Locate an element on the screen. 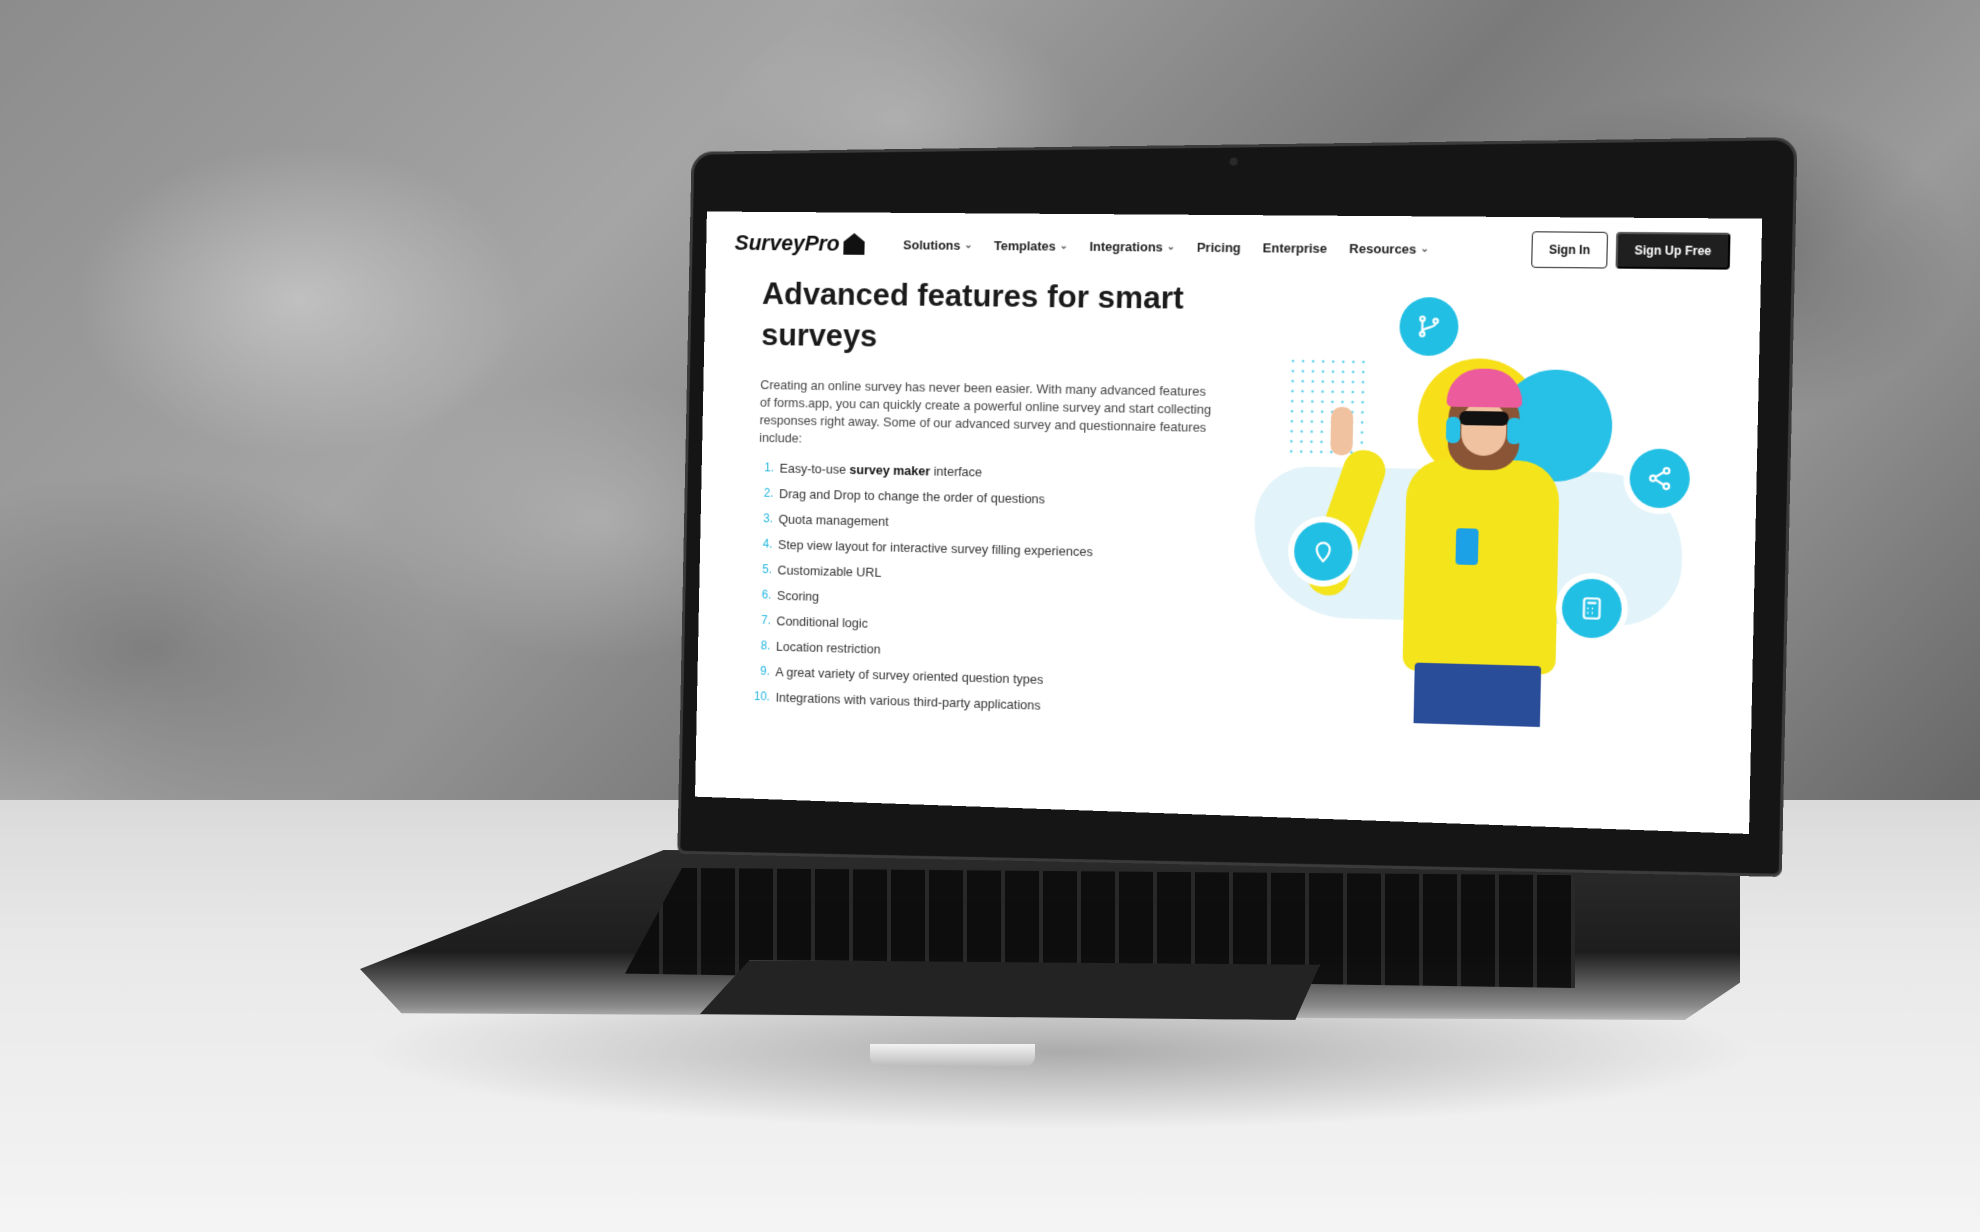 Image resolution: width=1980 pixels, height=1232 pixels. nav-item-templates: Templates ⌄ is located at coordinates (1031, 245).